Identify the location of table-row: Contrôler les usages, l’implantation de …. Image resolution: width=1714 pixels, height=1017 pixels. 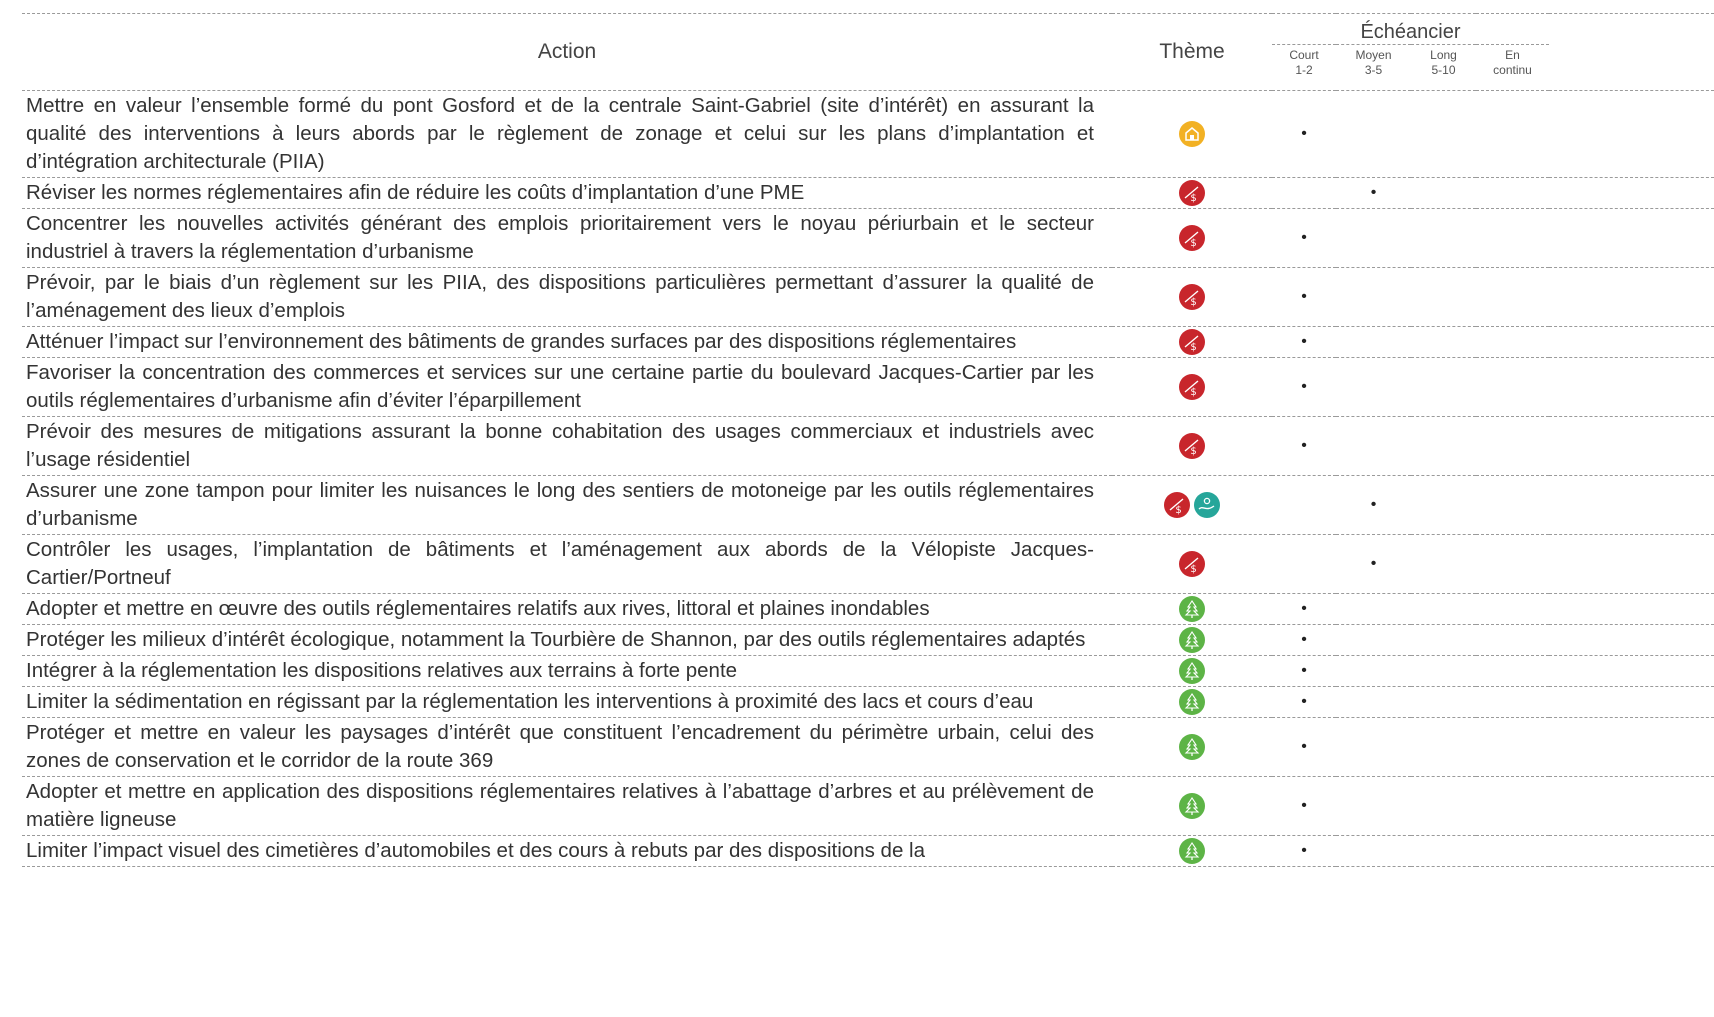
(868, 564).